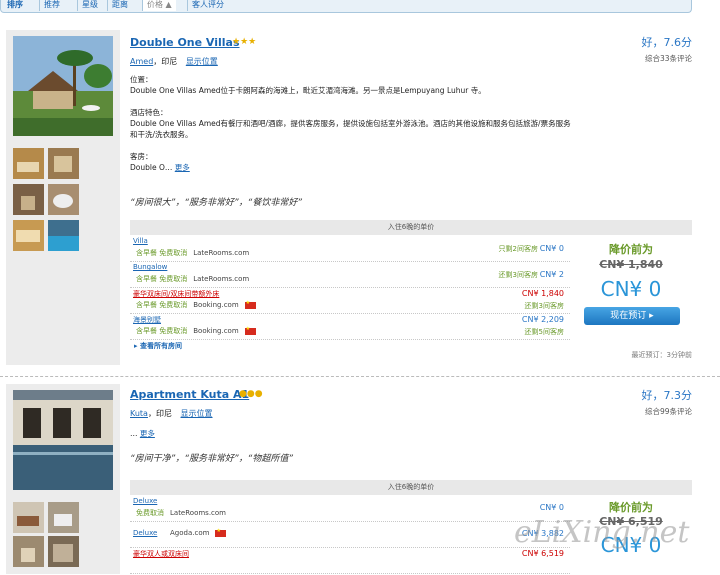  What do you see at coordinates (667, 395) in the screenshot?
I see `guest-rating: 好，7.3分` at bounding box center [667, 395].